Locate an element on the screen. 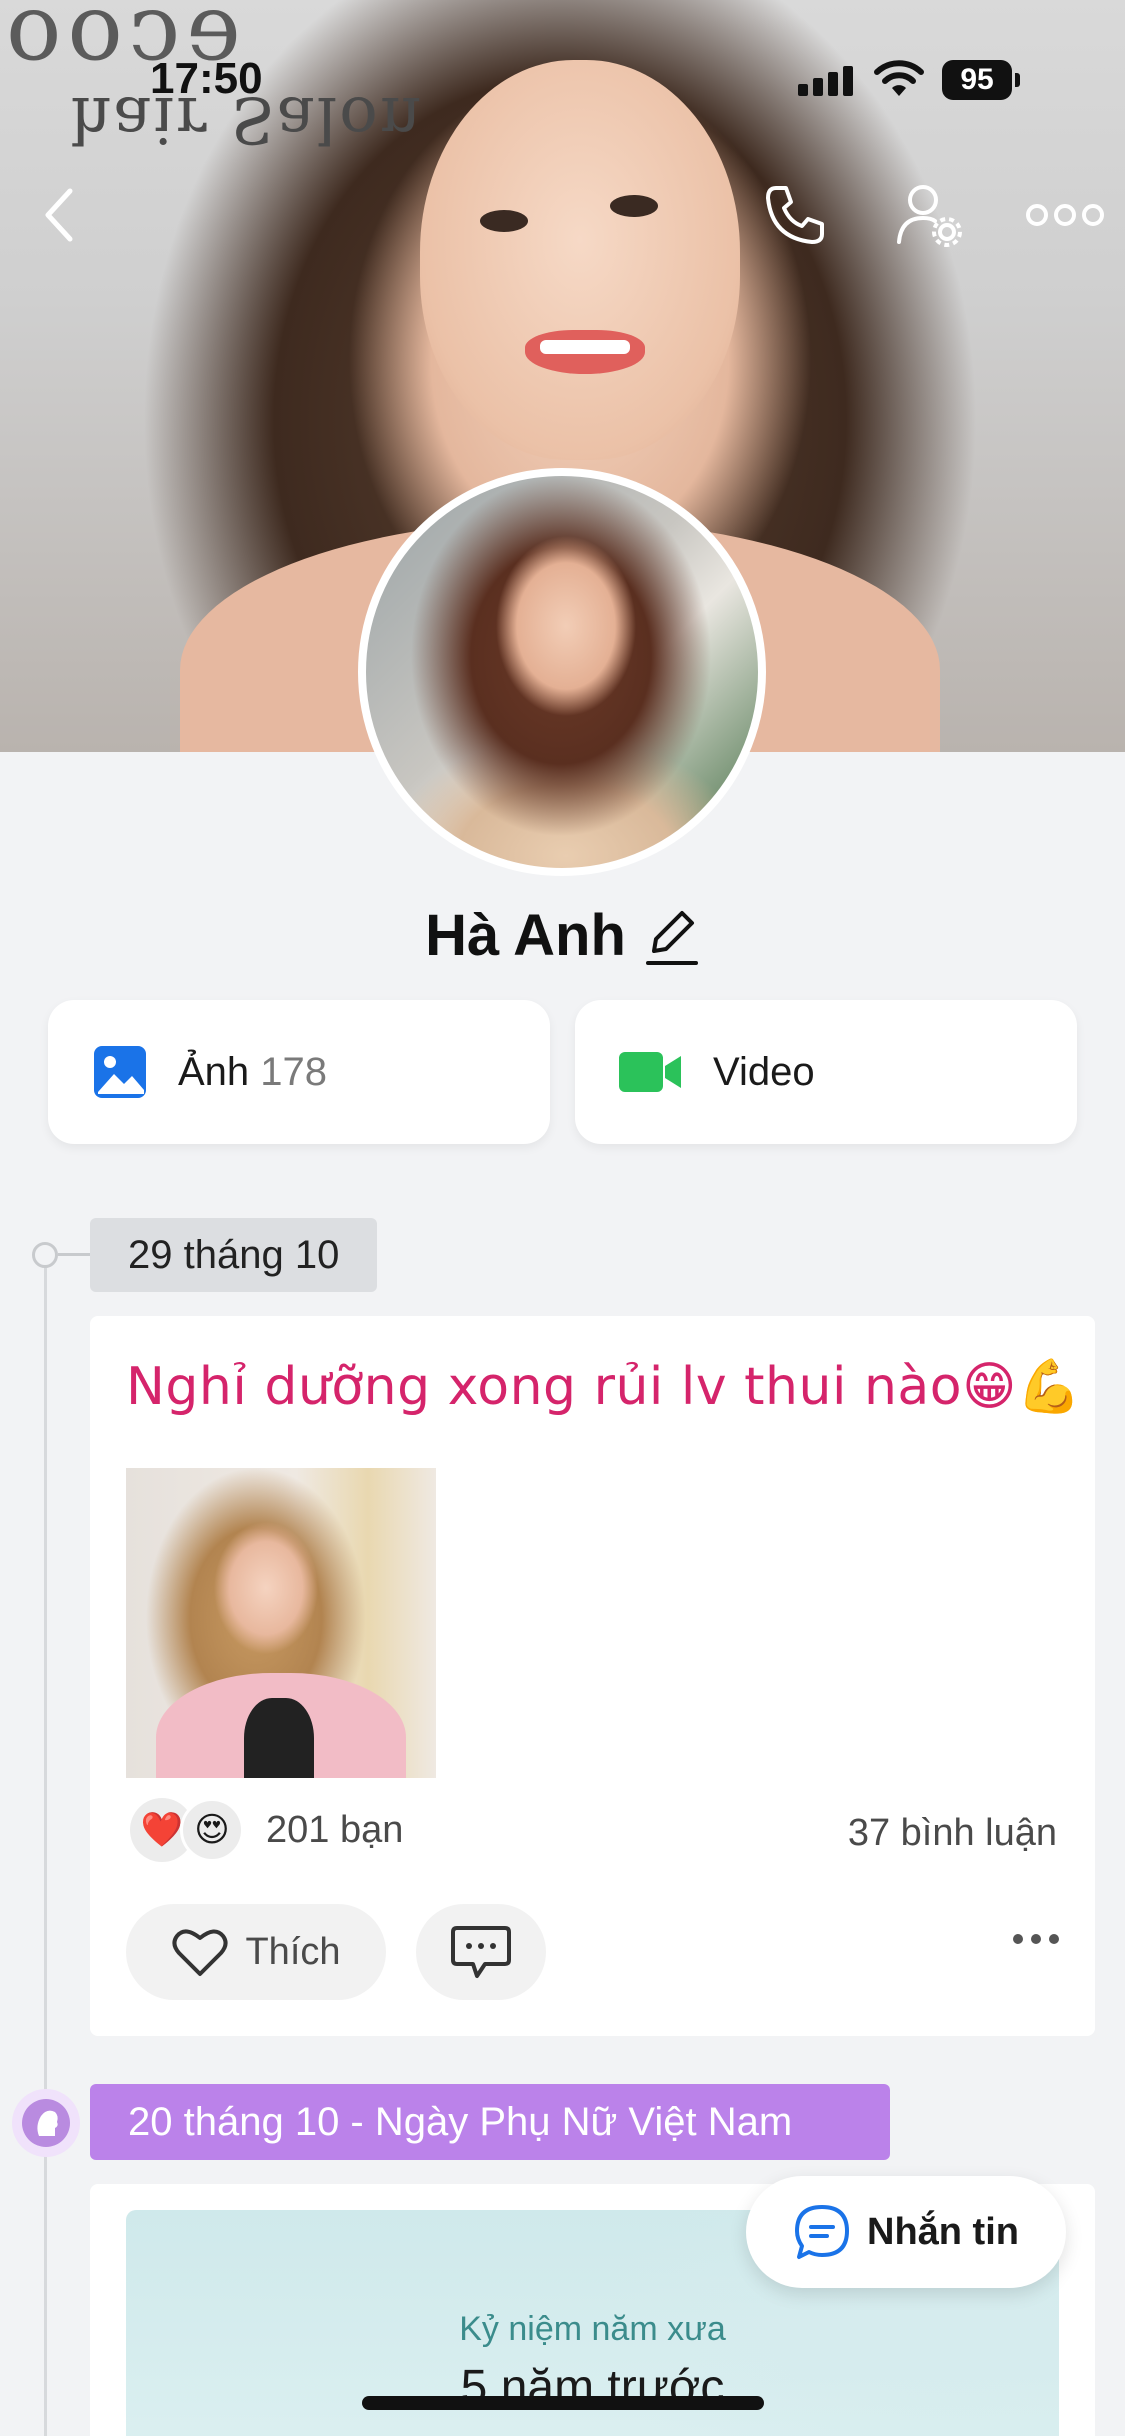  wifi-icon is located at coordinates (899, 78).